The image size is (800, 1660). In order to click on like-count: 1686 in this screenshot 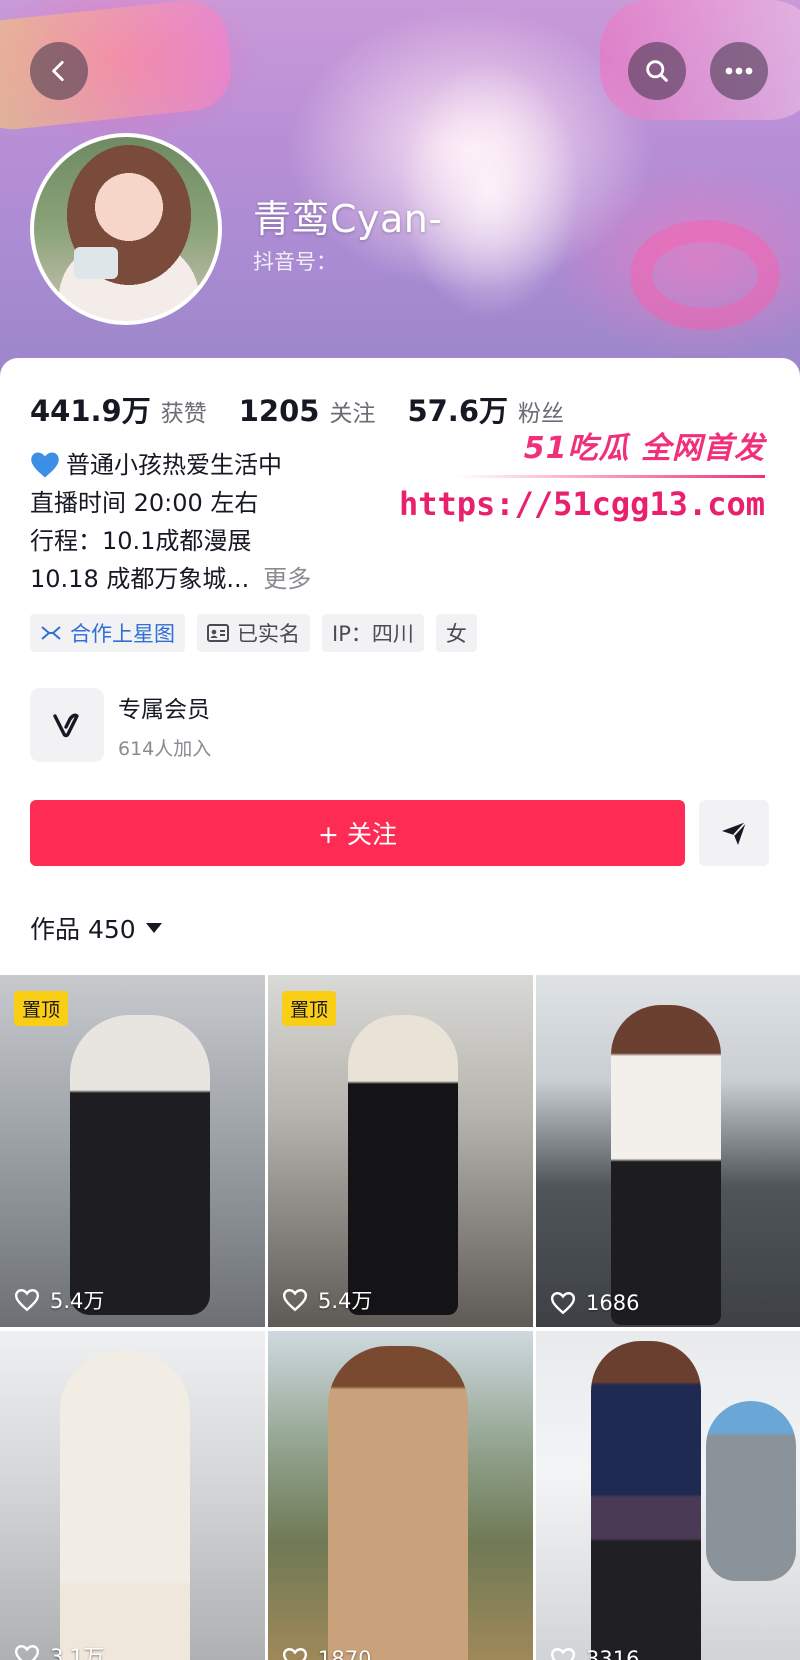, I will do `click(594, 1303)`.